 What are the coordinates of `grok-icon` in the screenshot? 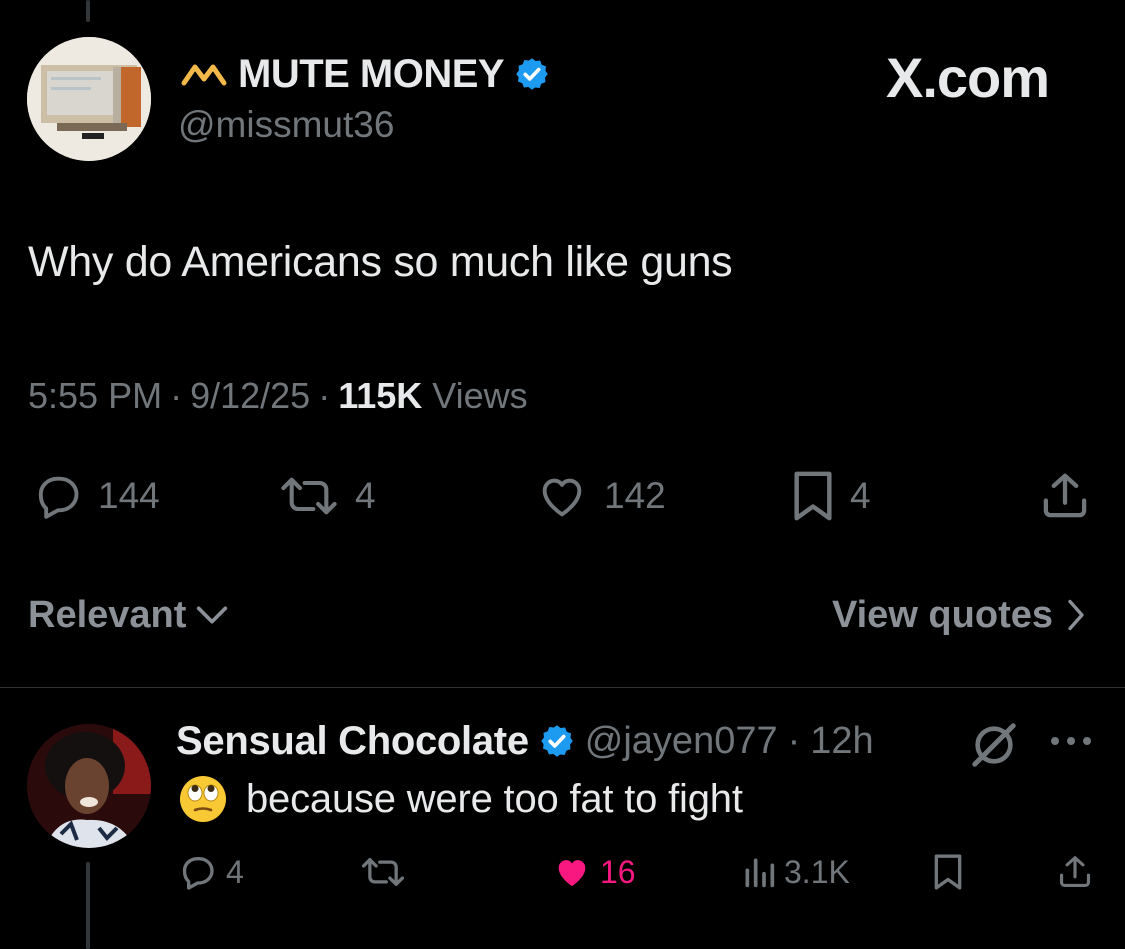 It's located at (994, 745).